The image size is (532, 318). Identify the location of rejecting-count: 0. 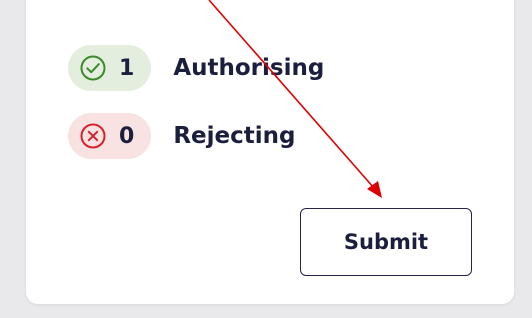
(127, 136).